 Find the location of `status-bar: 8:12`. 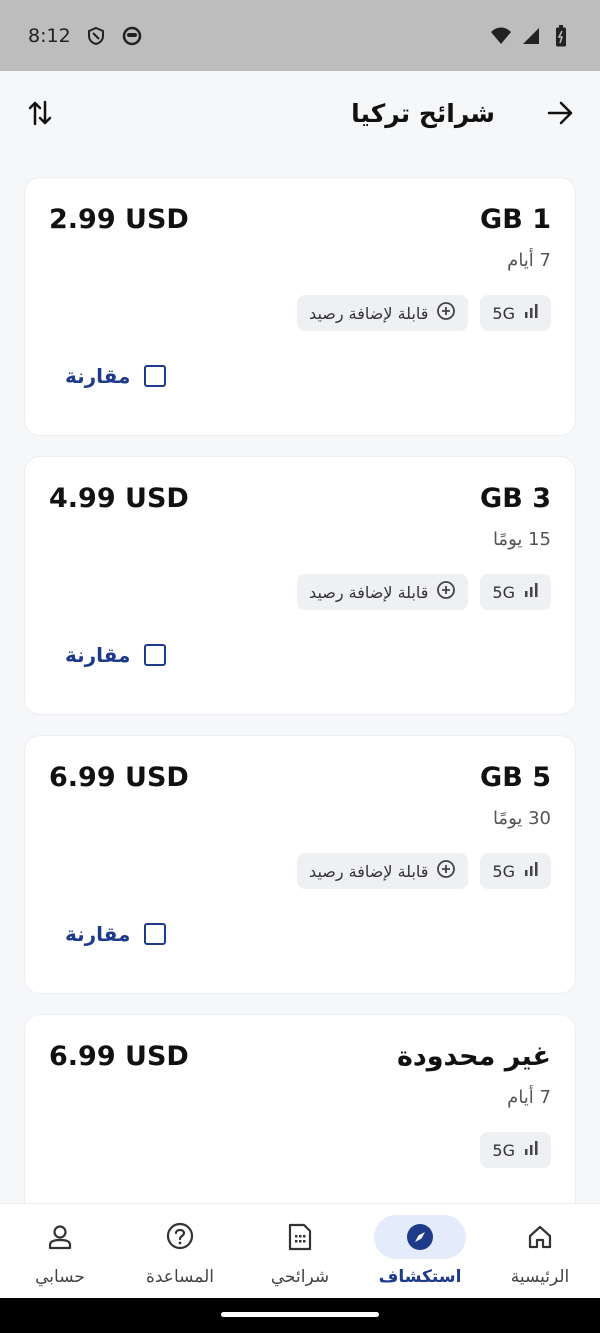

status-bar: 8:12 is located at coordinates (300, 35).